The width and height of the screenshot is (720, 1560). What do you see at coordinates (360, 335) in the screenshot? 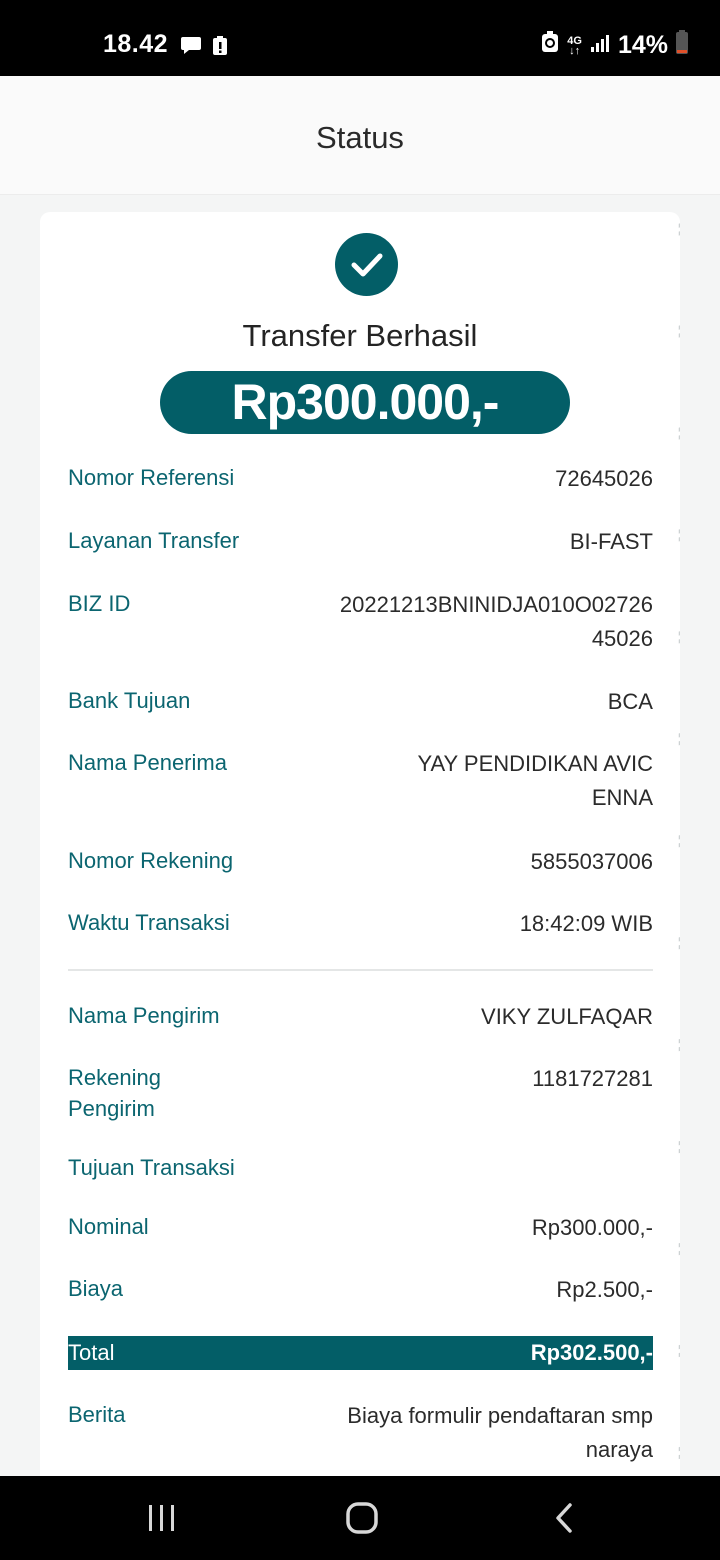
I see `result-title: Transfer Berhasil` at bounding box center [360, 335].